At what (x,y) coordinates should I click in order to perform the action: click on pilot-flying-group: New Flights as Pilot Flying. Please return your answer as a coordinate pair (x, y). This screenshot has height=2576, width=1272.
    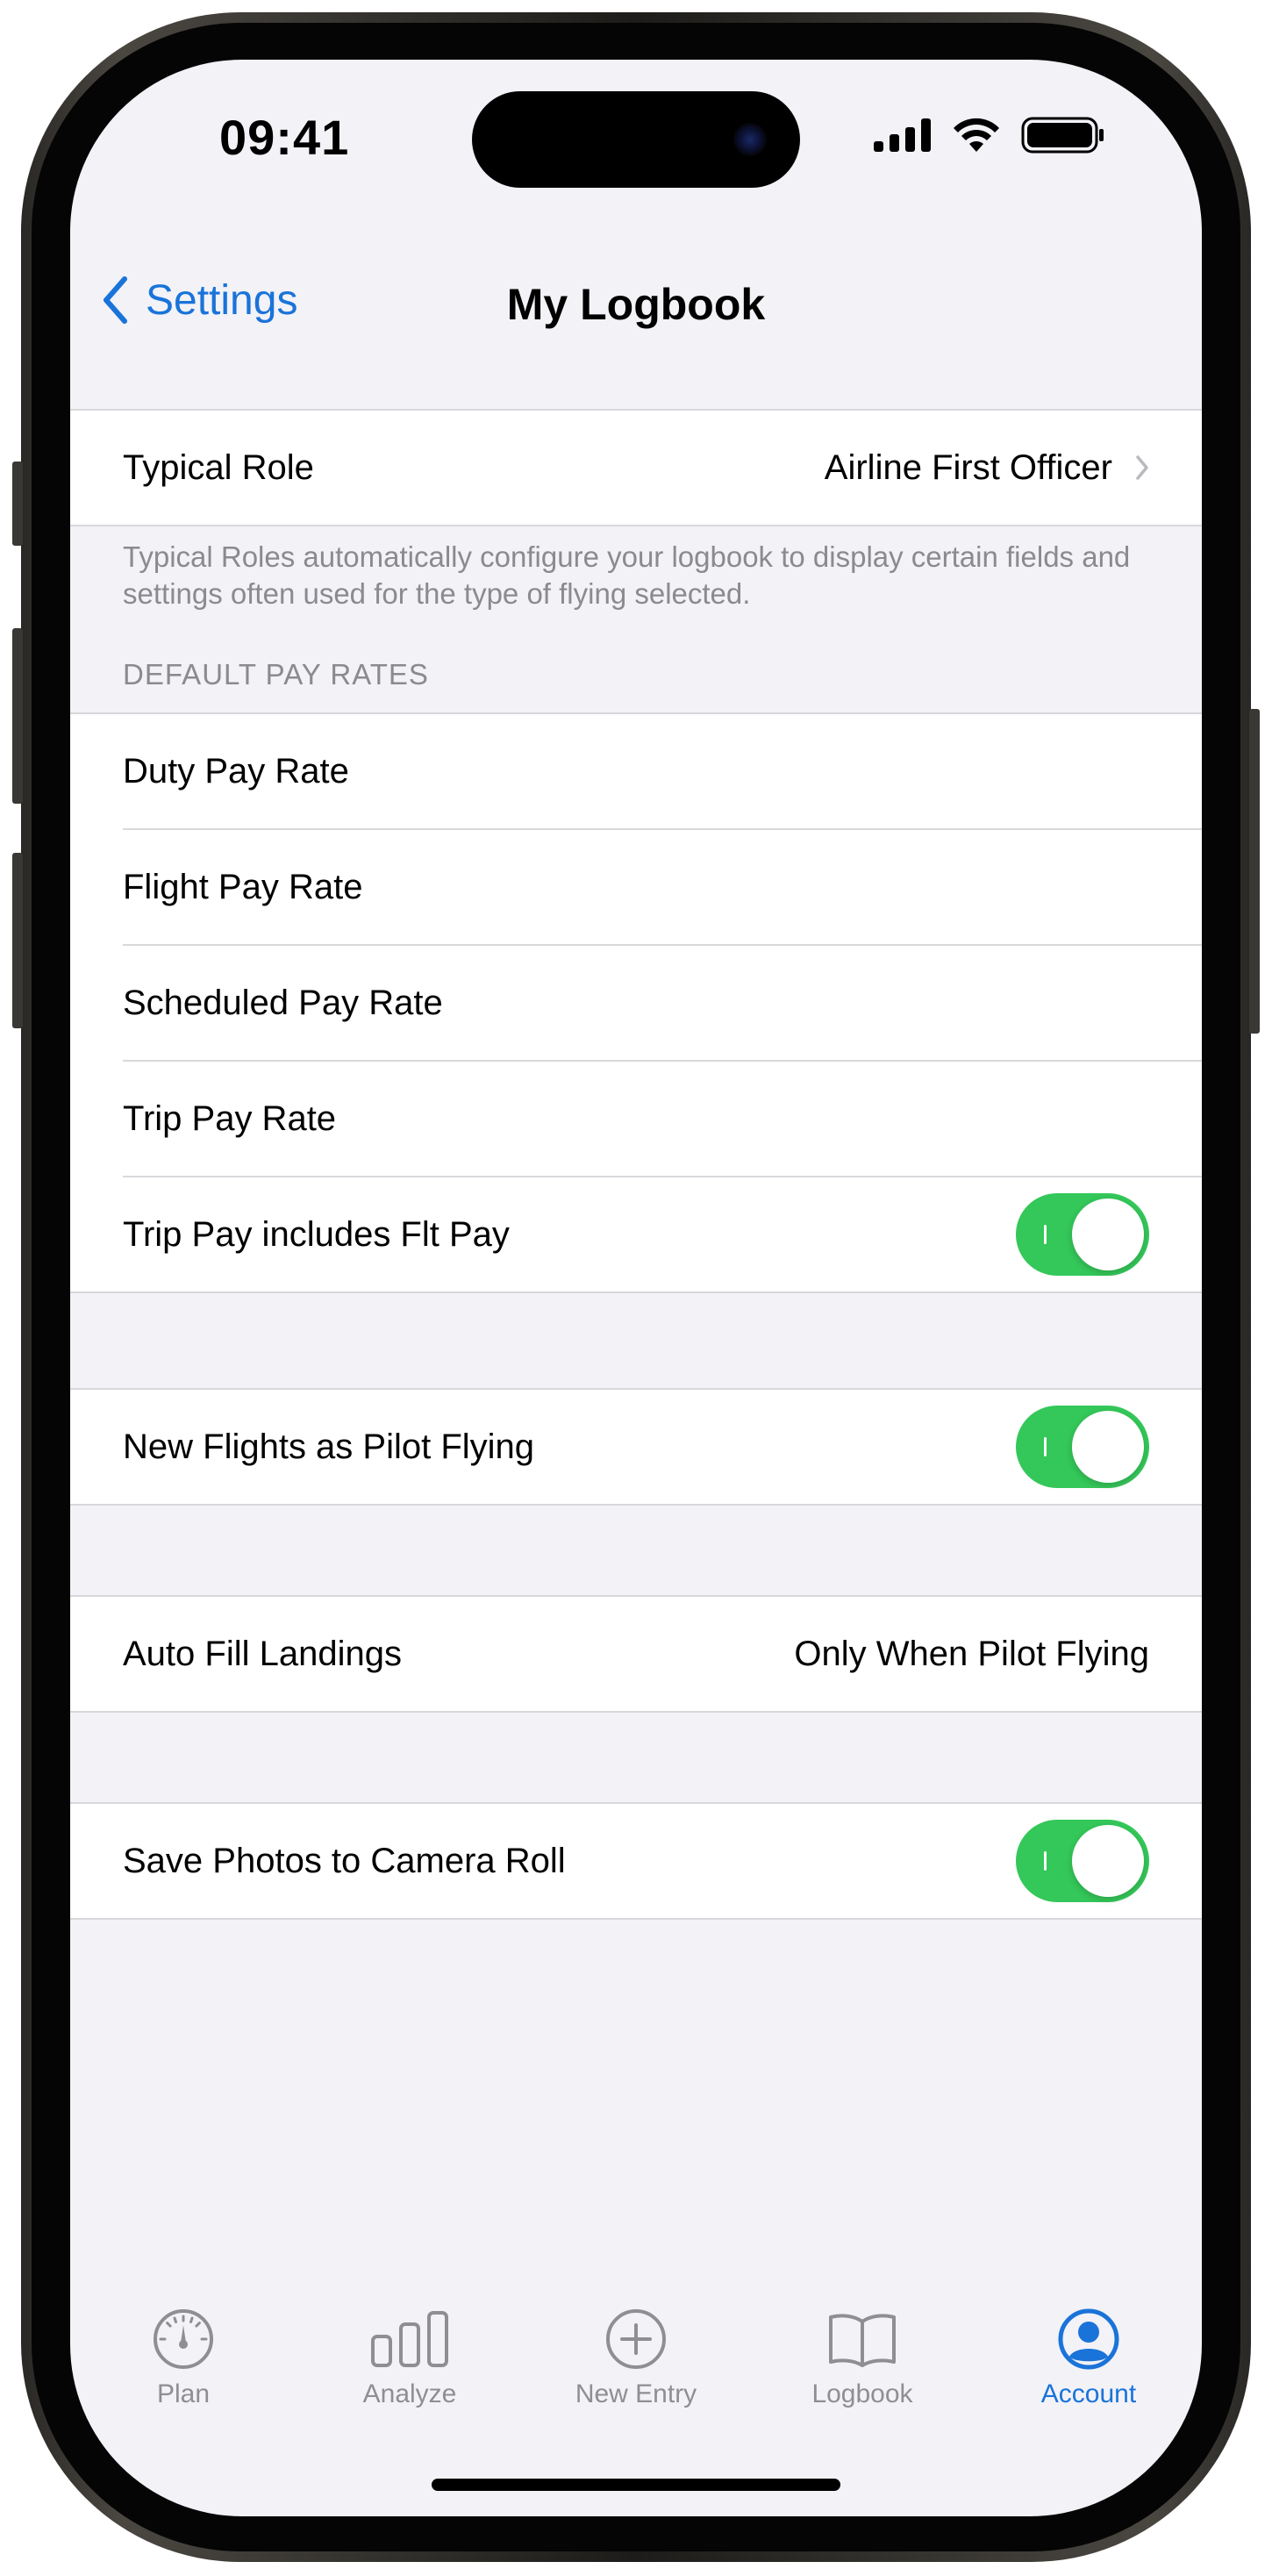
    Looking at the image, I should click on (636, 1447).